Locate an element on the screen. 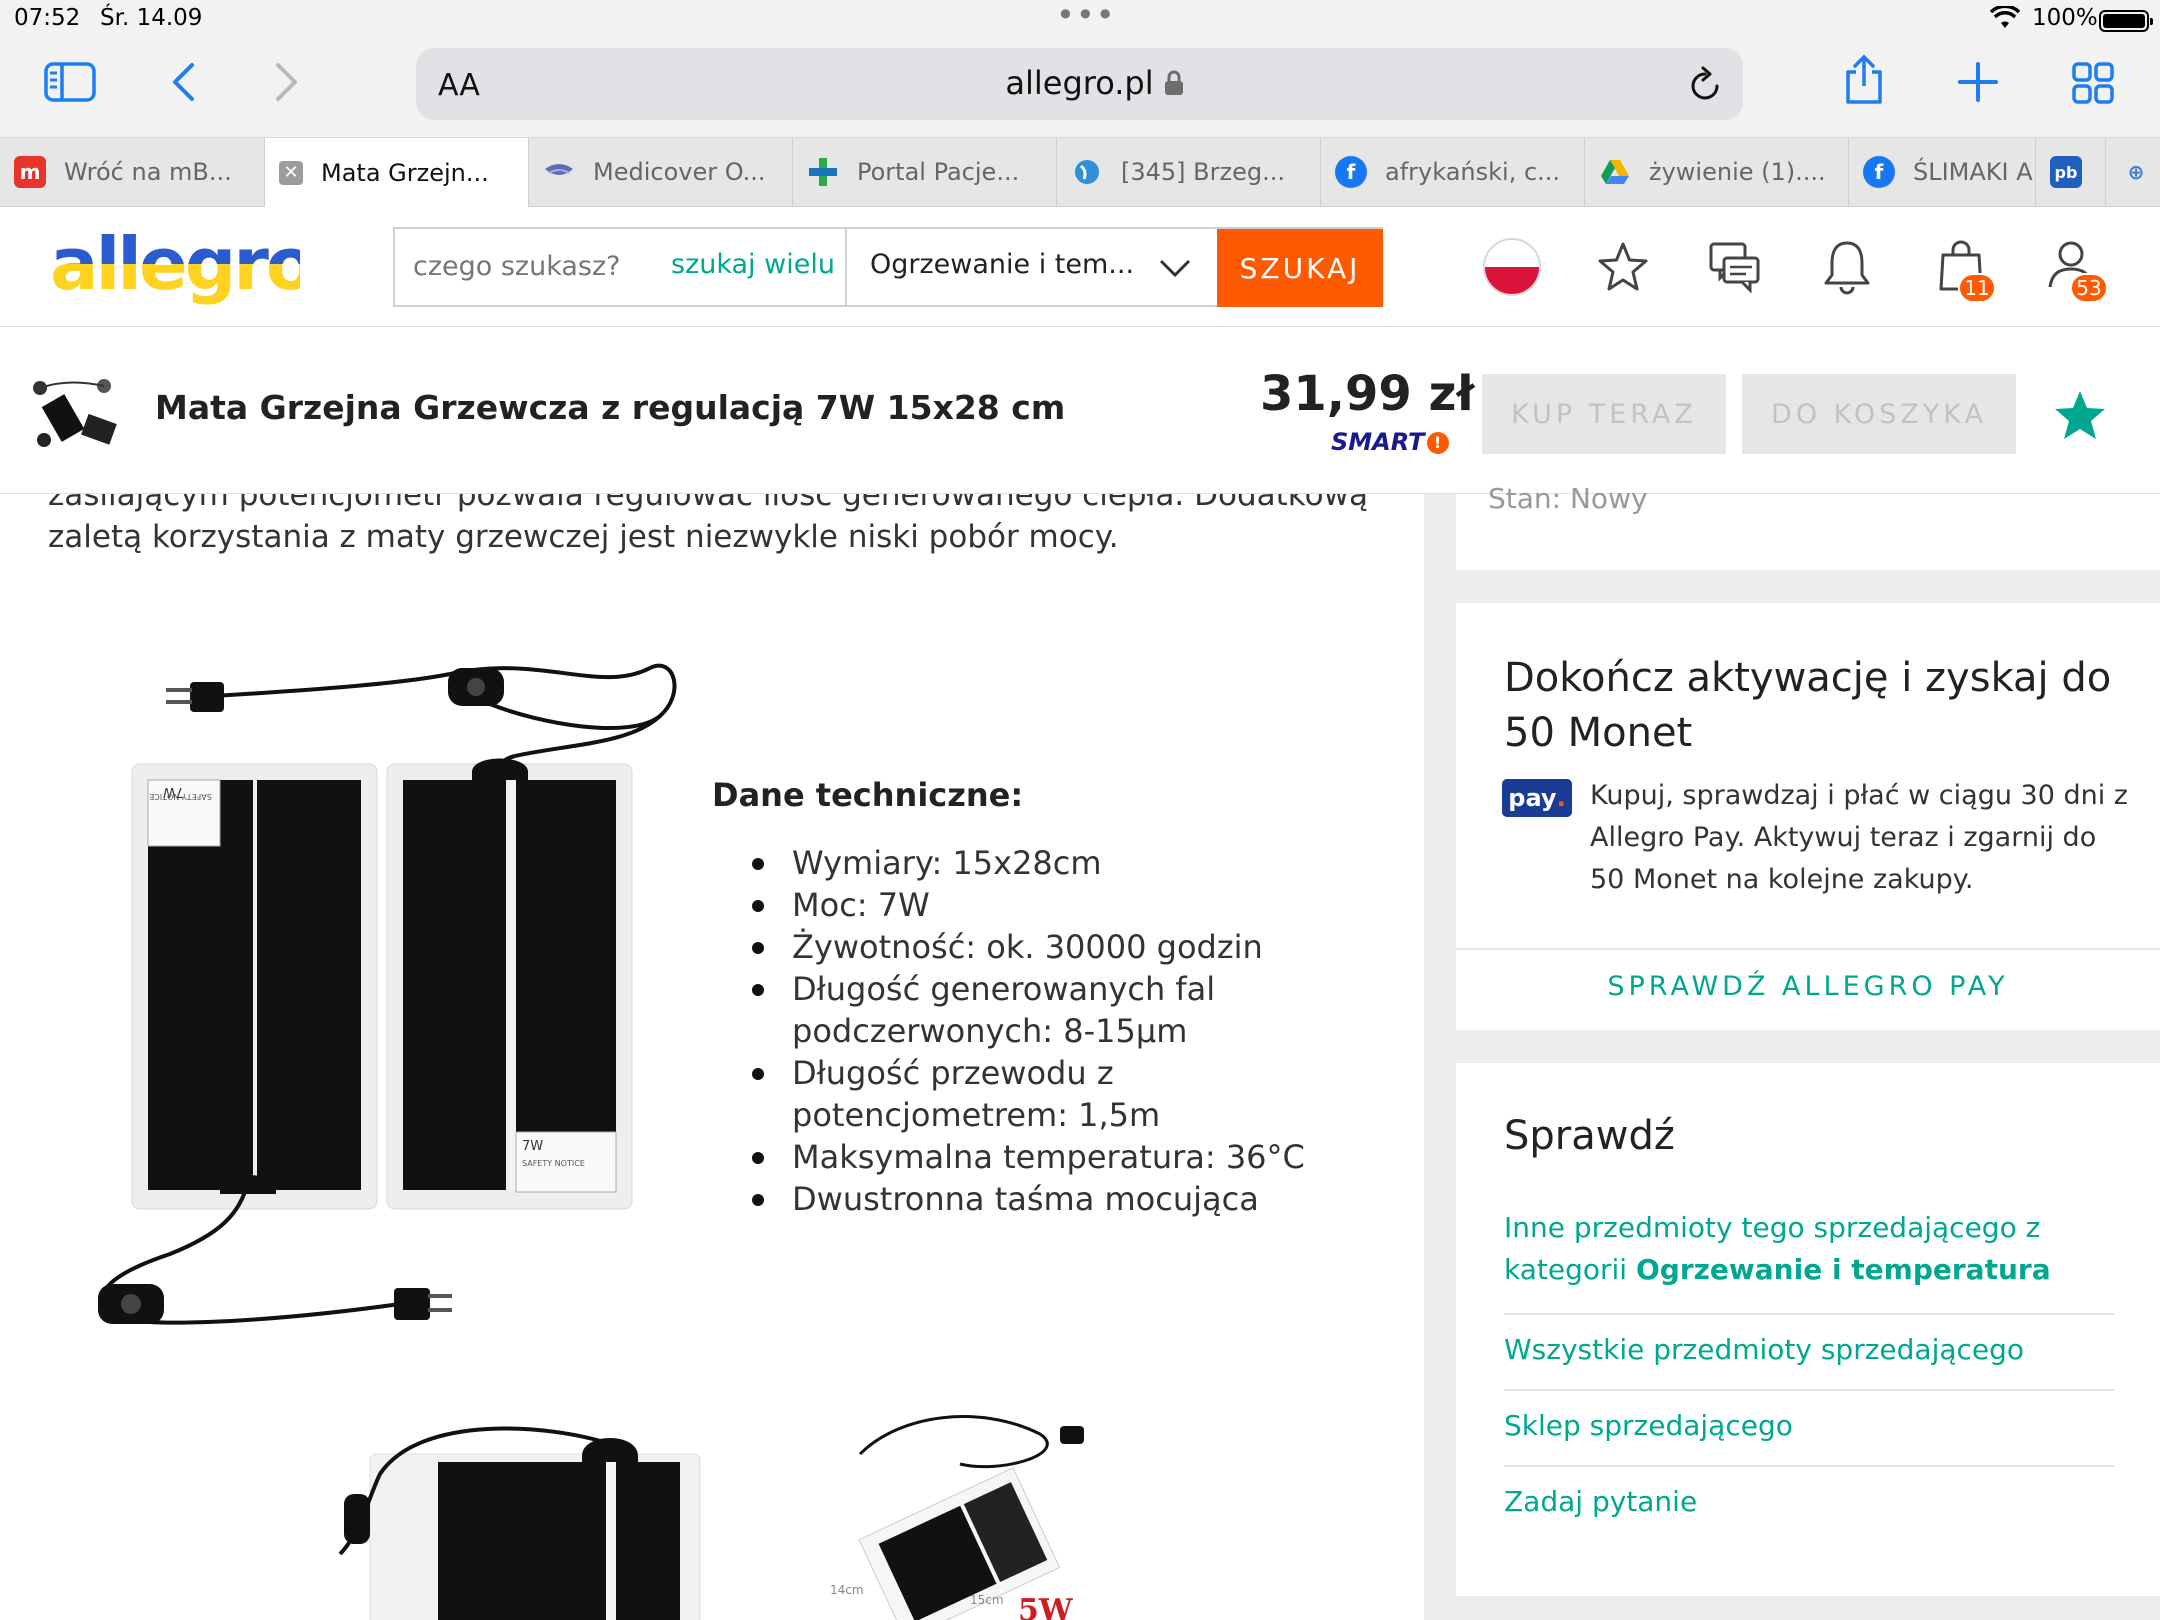 The height and width of the screenshot is (1620, 2160). card-divider is located at coordinates (1808, 949).